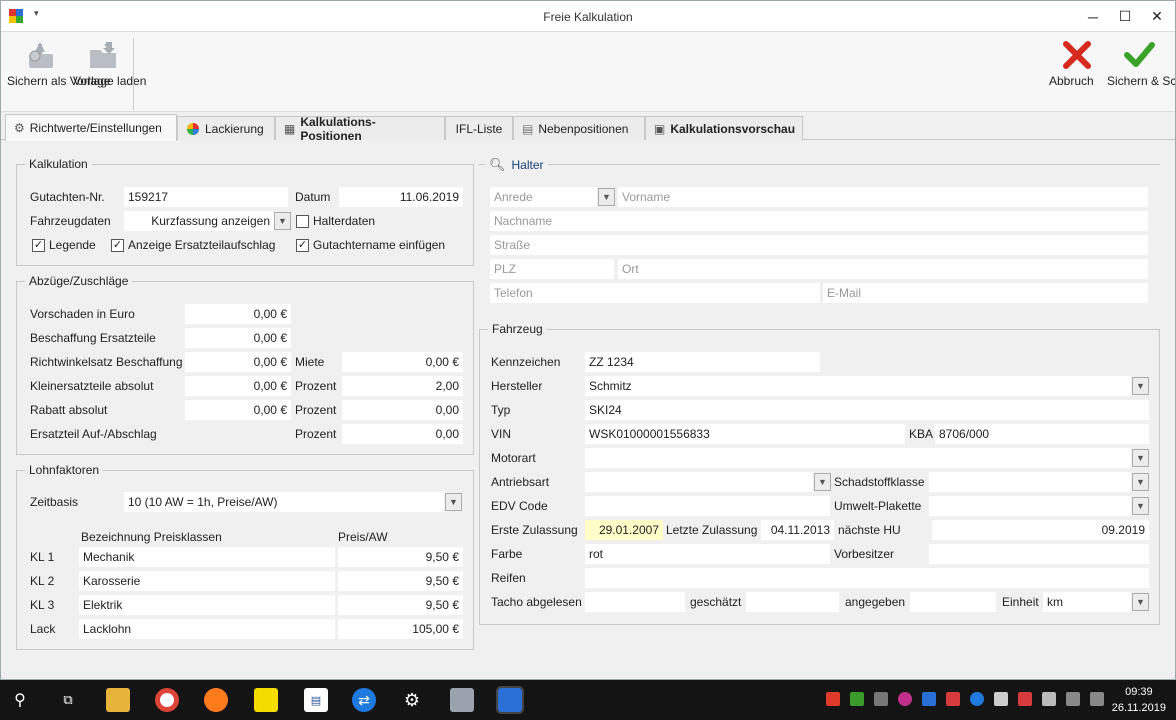 The width and height of the screenshot is (1176, 720). Describe the element at coordinates (1097, 699) in the screenshot. I see `volume-icon` at that location.